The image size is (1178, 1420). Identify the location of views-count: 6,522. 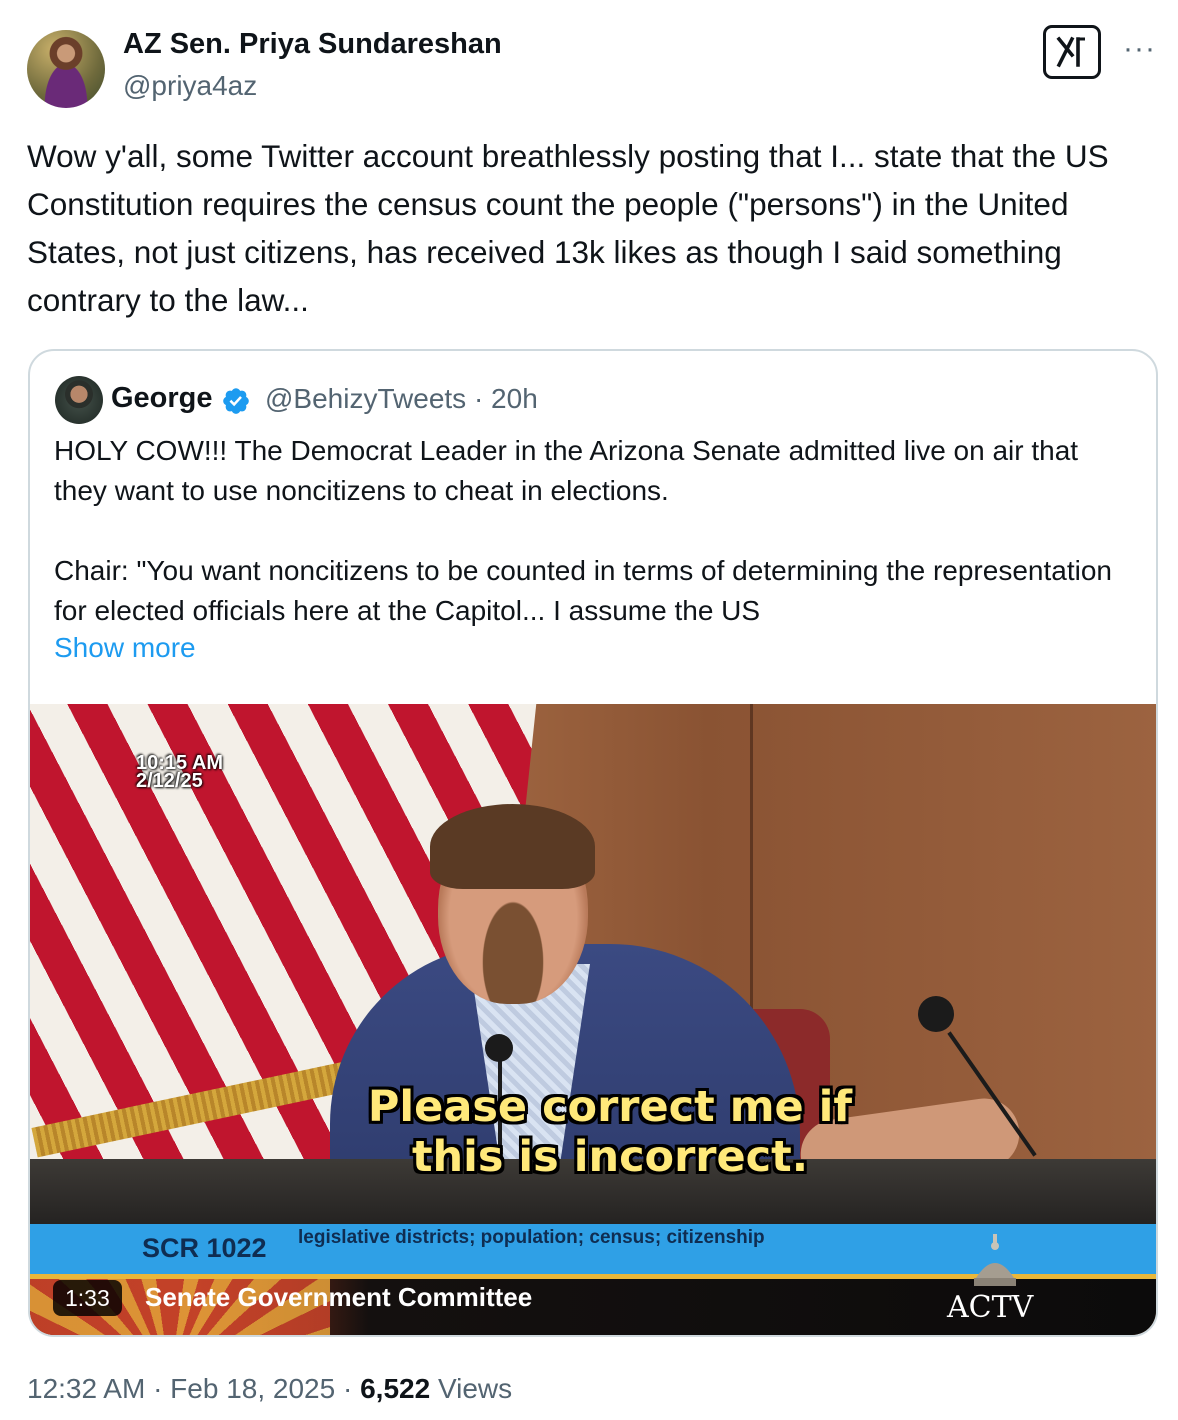
(395, 1388).